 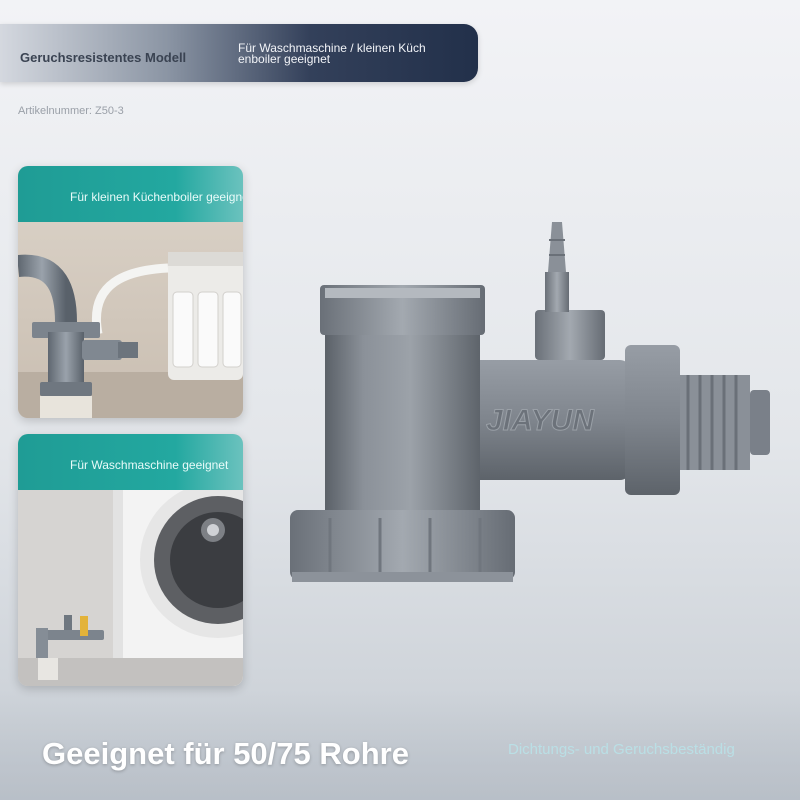 I want to click on brand-embossing: JIAYUN, so click(x=540, y=420).